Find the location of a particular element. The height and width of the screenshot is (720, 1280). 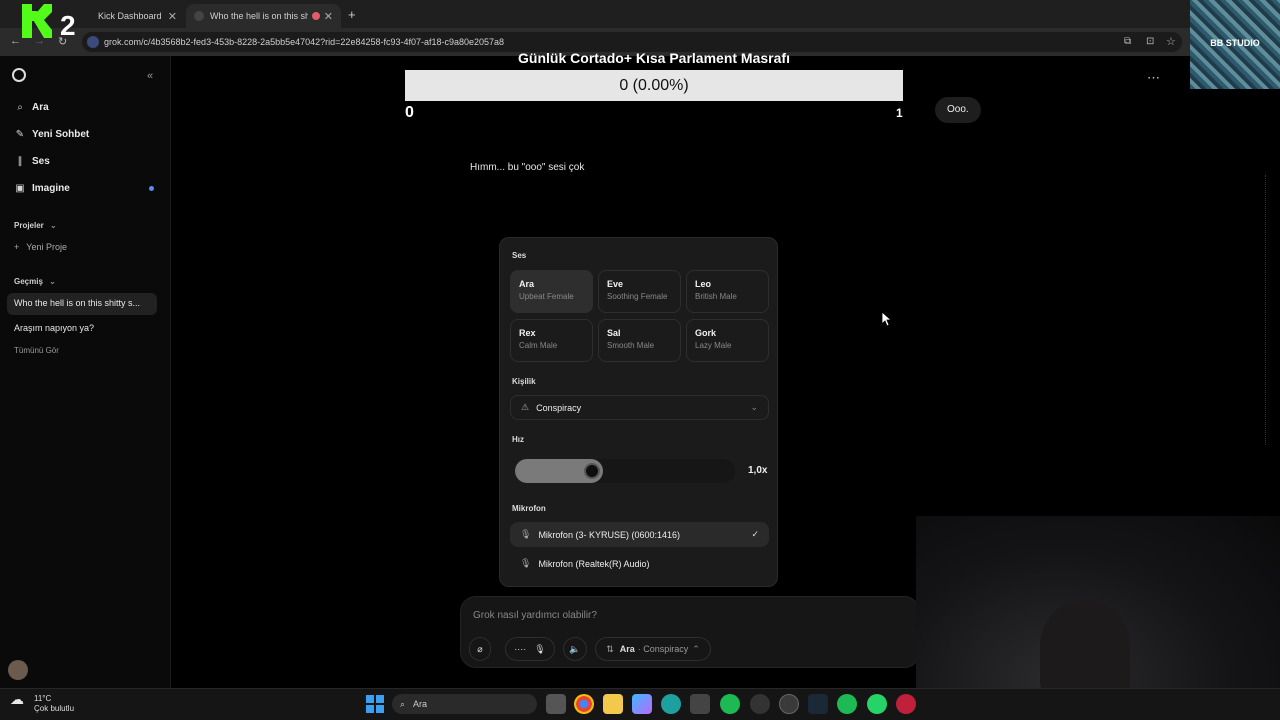

speed-slider-handle is located at coordinates (592, 471).